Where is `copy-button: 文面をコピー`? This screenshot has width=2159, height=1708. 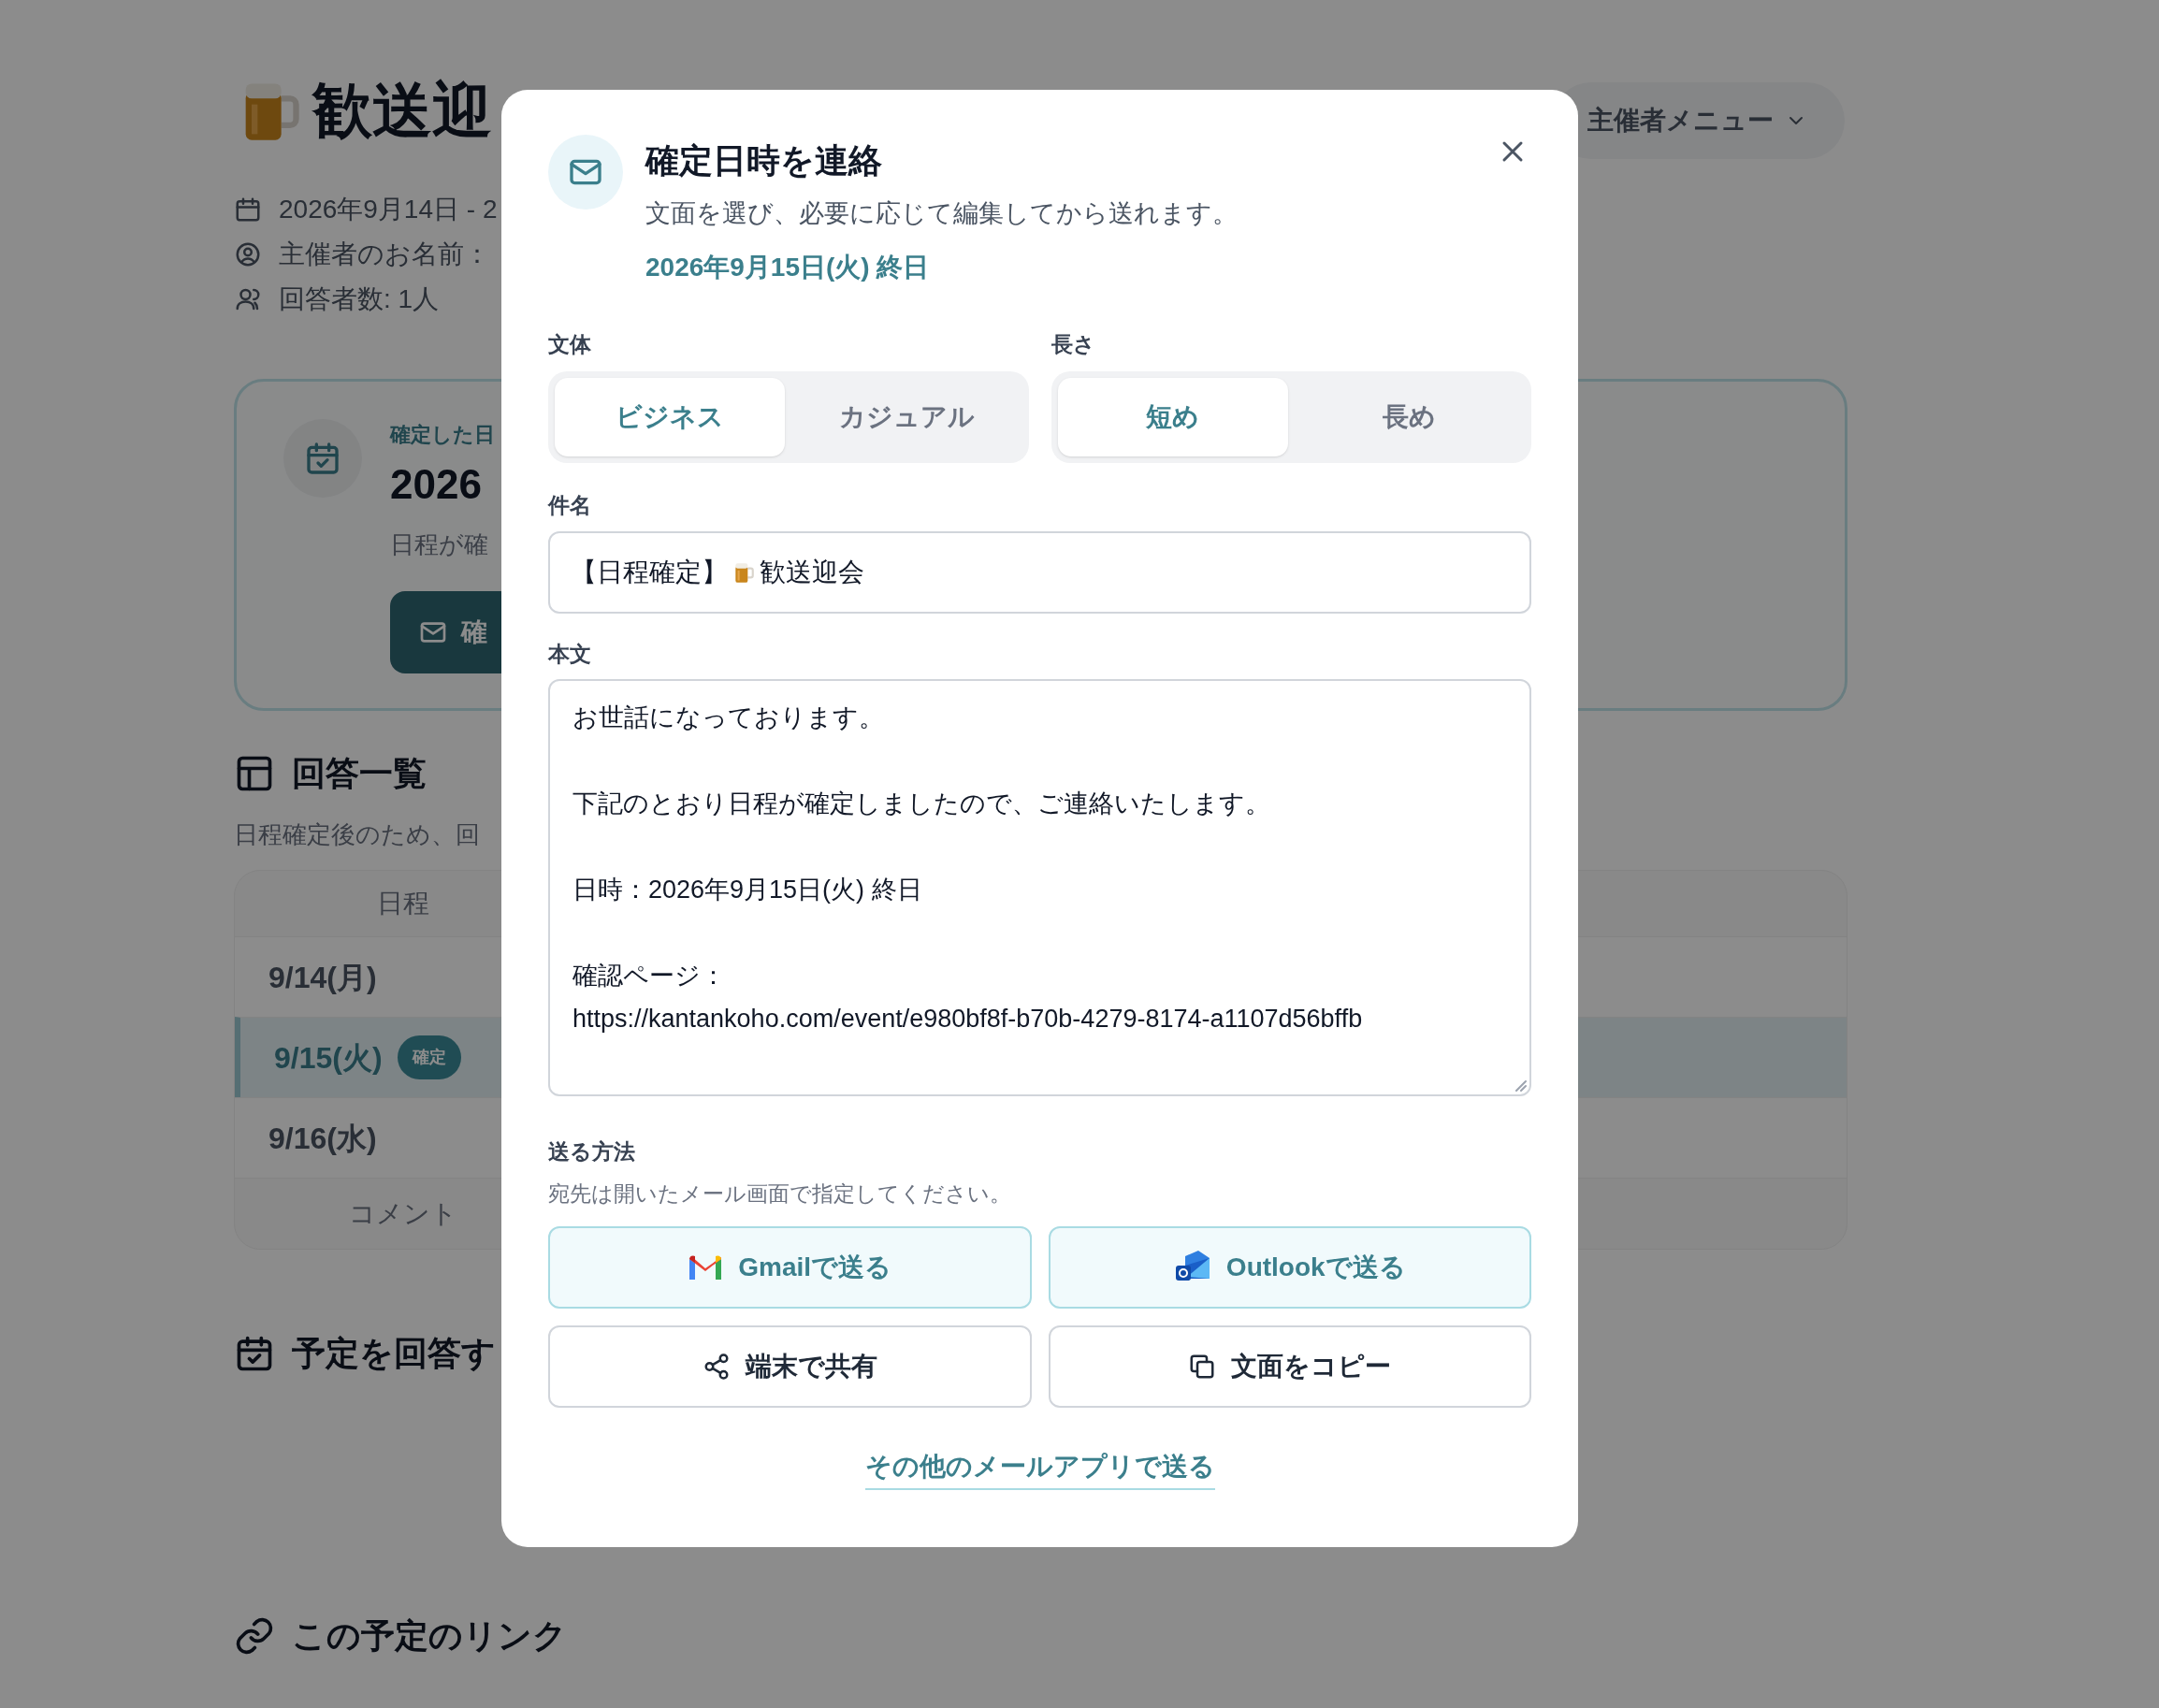
copy-button: 文面をコピー is located at coordinates (1289, 1366).